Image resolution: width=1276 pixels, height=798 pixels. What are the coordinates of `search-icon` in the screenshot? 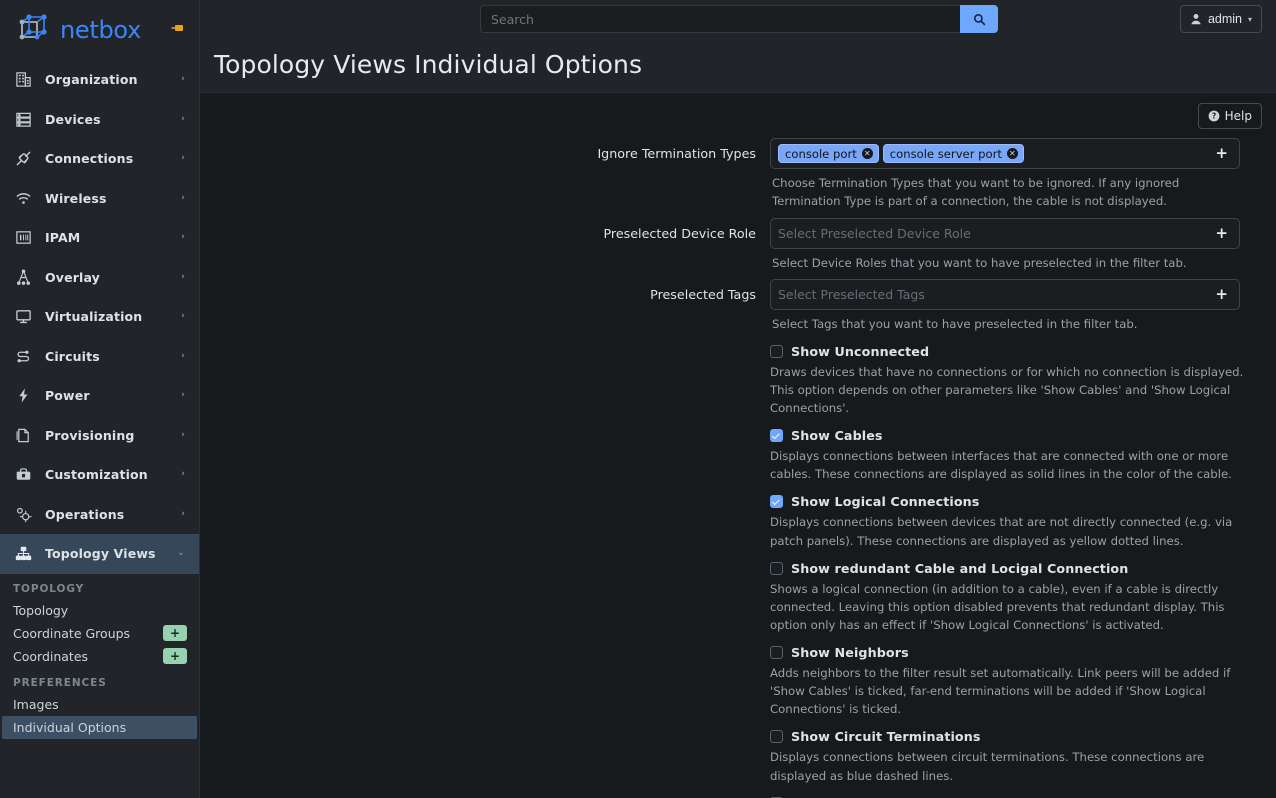 It's located at (979, 19).